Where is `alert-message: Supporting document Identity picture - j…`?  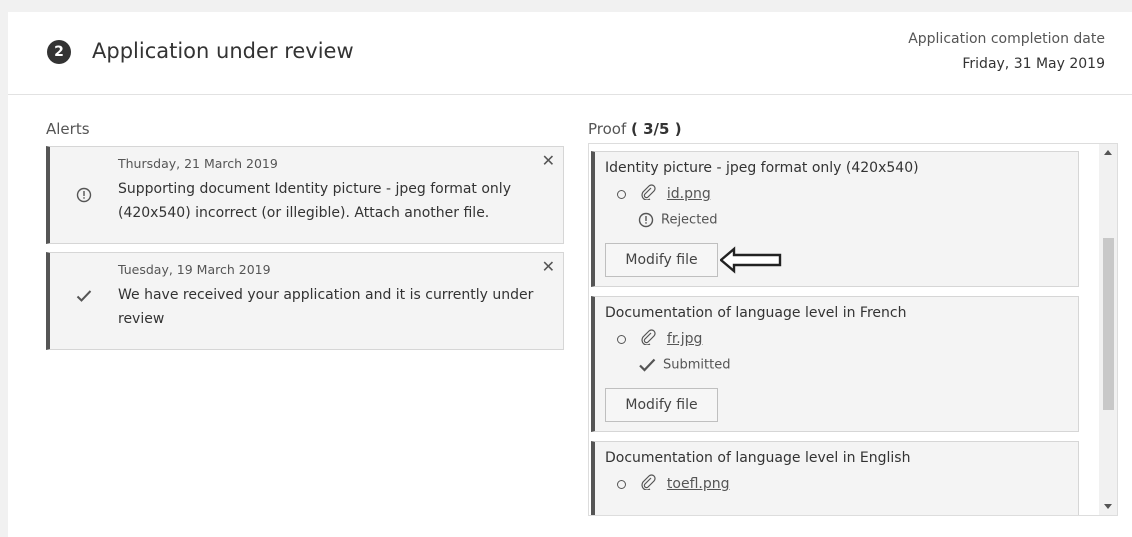
alert-message: Supporting document Identity picture - j… is located at coordinates (314, 201).